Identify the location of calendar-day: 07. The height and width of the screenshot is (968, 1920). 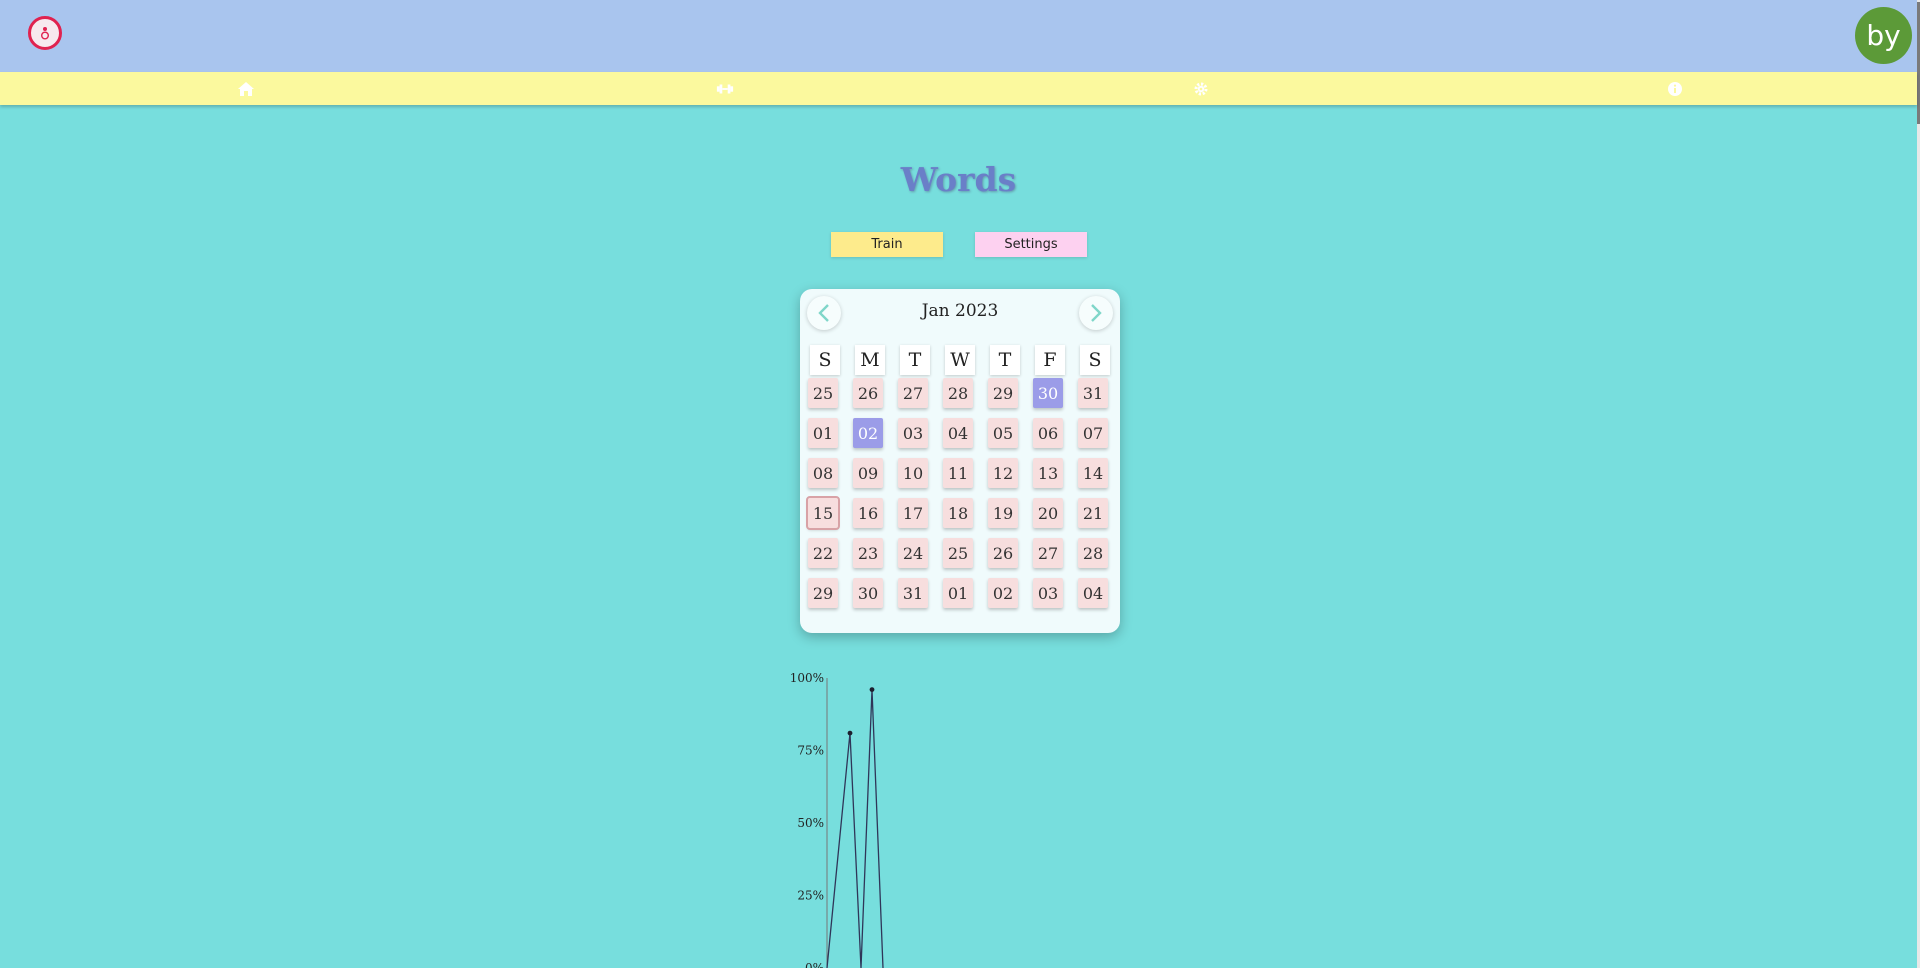
(1093, 433).